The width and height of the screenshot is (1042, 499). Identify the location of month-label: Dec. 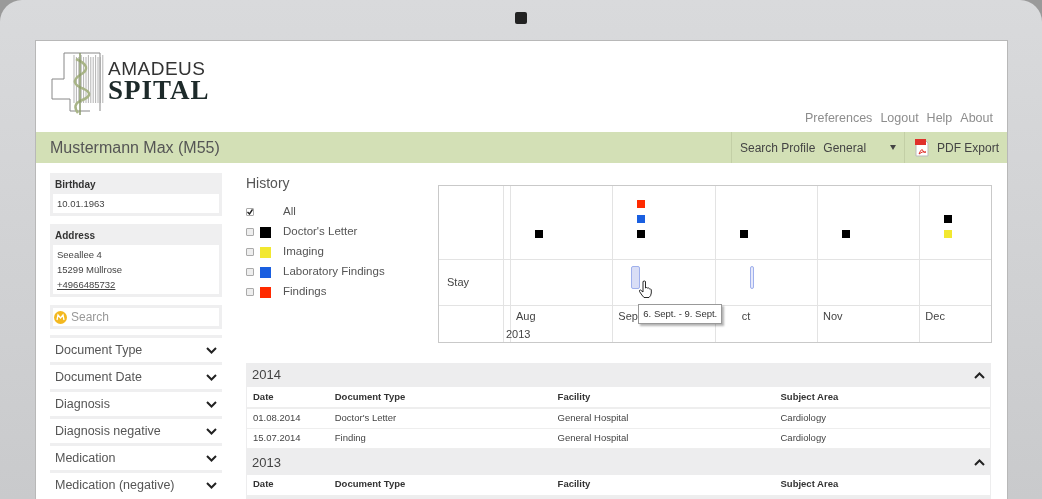
(935, 316).